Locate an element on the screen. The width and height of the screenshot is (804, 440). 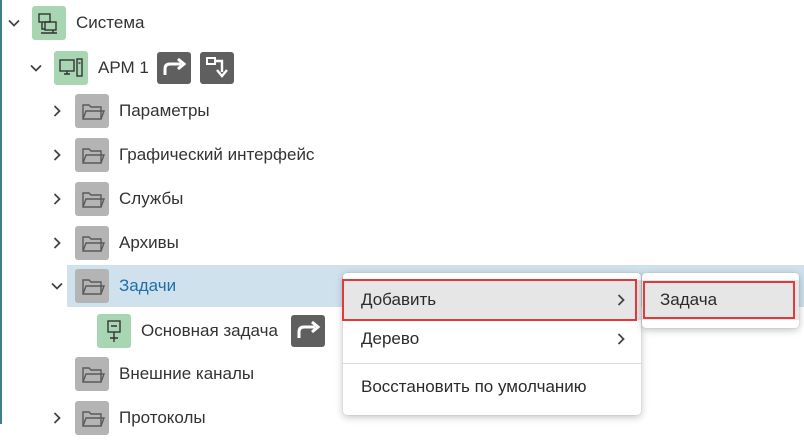
tree-node-folder: Архивы is located at coordinates (402, 243).